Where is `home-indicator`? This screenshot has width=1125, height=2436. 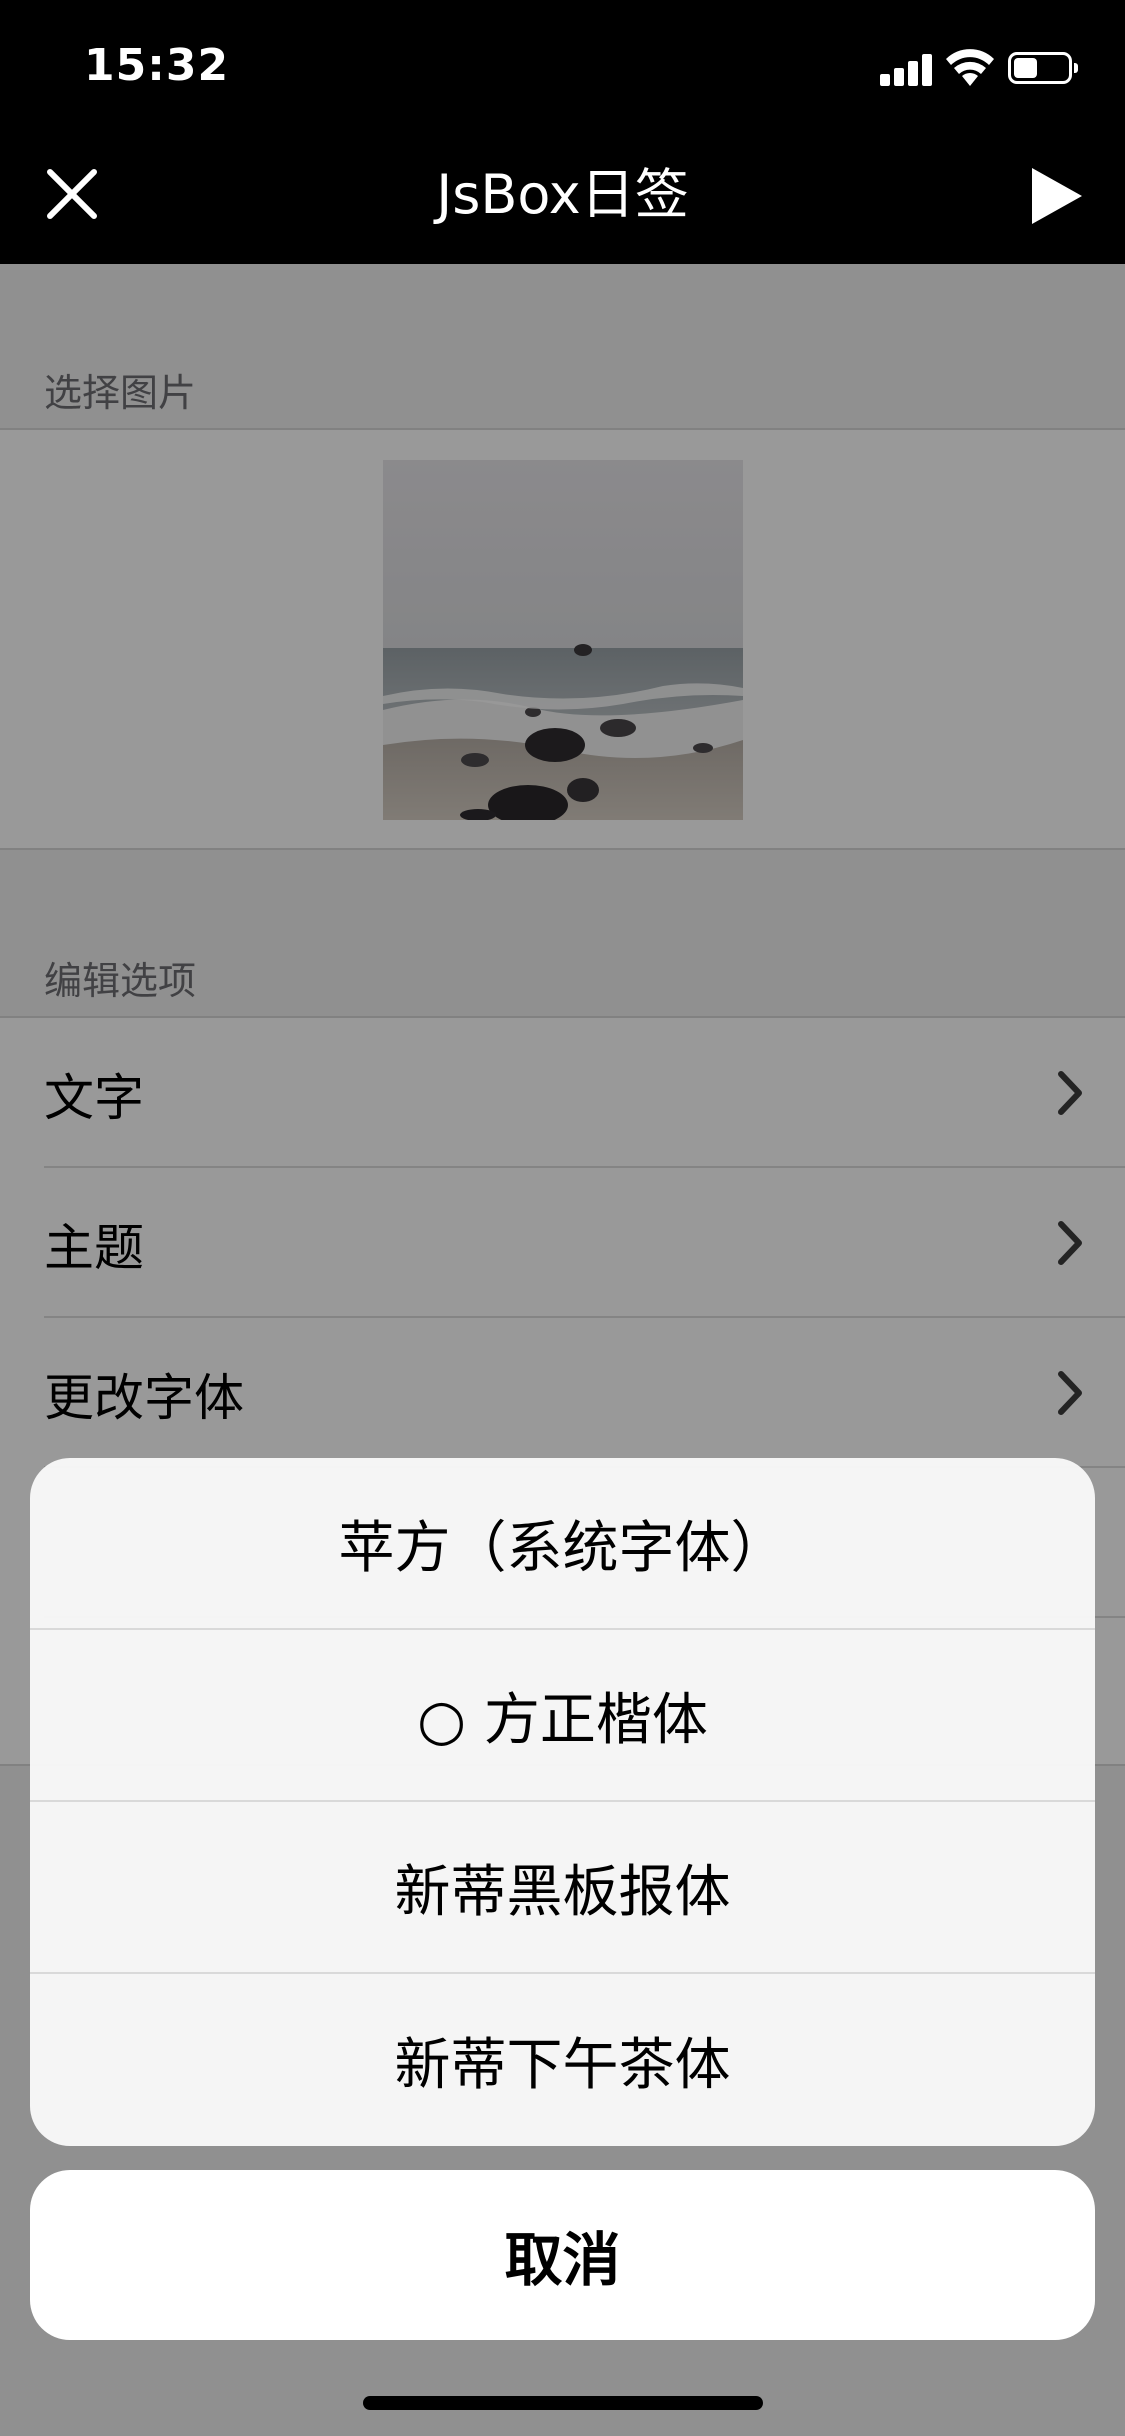
home-indicator is located at coordinates (563, 2403).